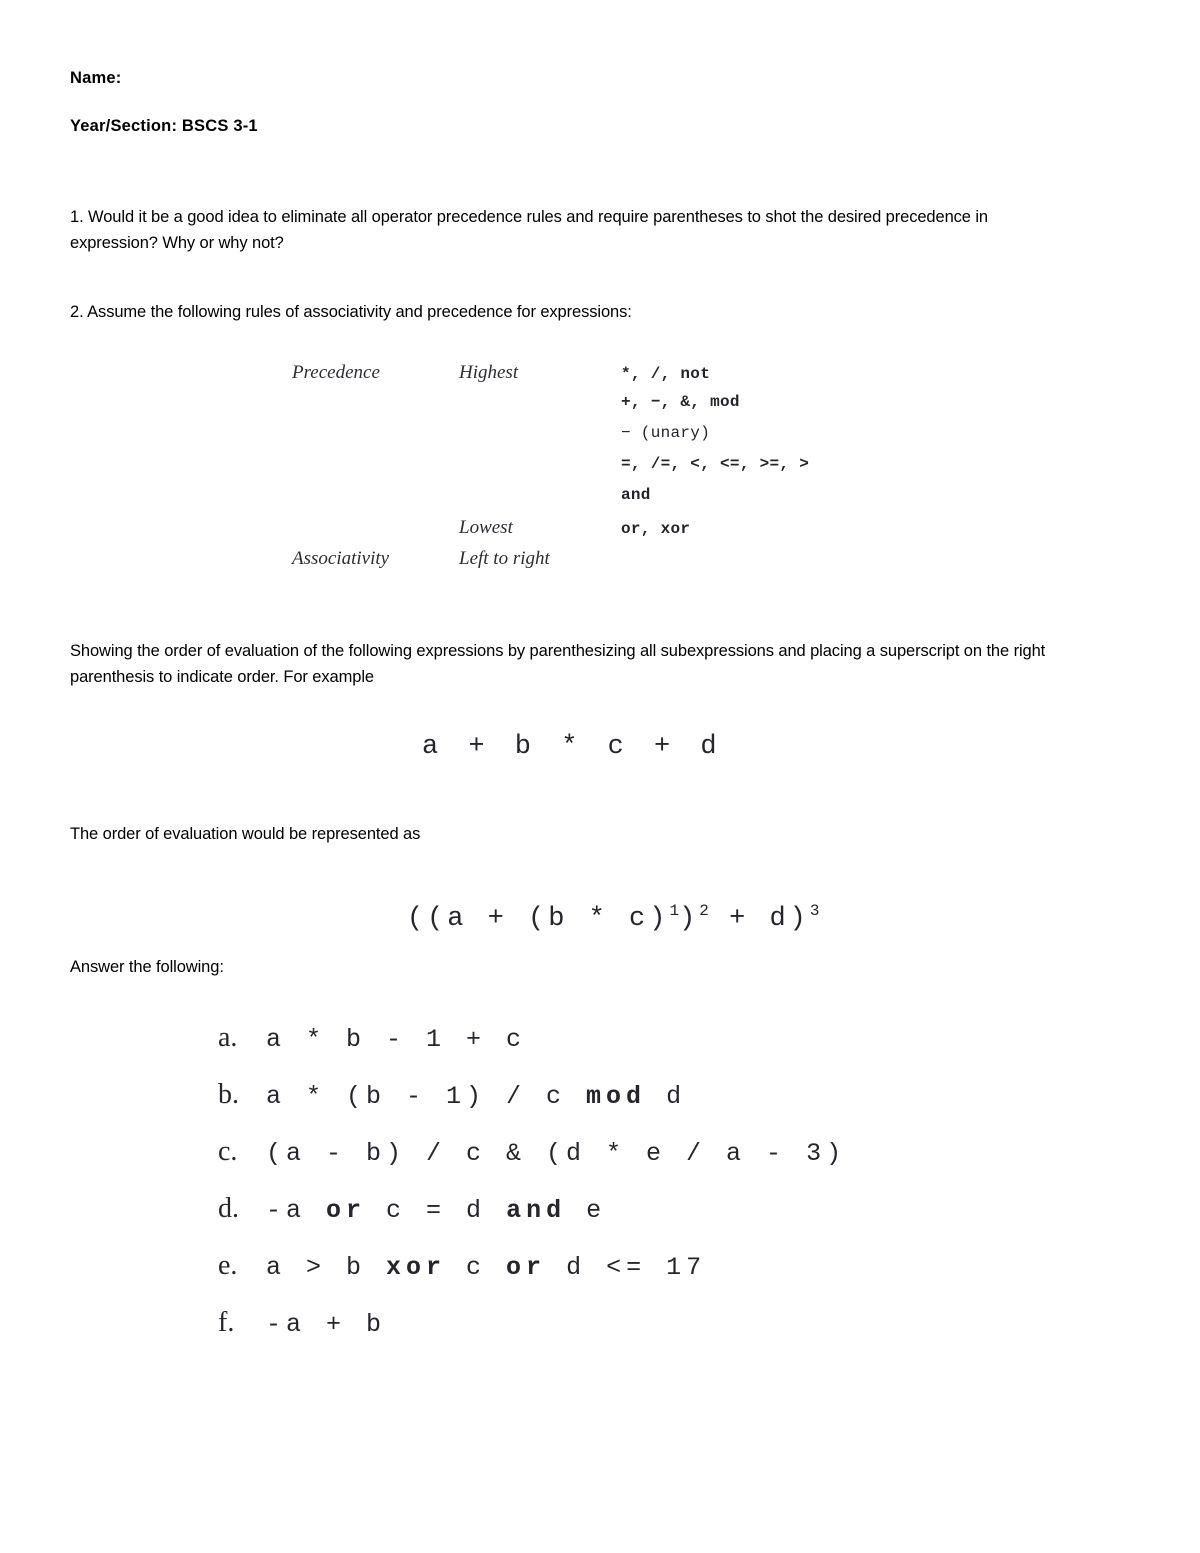 The height and width of the screenshot is (1553, 1200). Describe the element at coordinates (164, 126) in the screenshot. I see `year-section-field-line: Year/Section: BSCS 3-1` at that location.